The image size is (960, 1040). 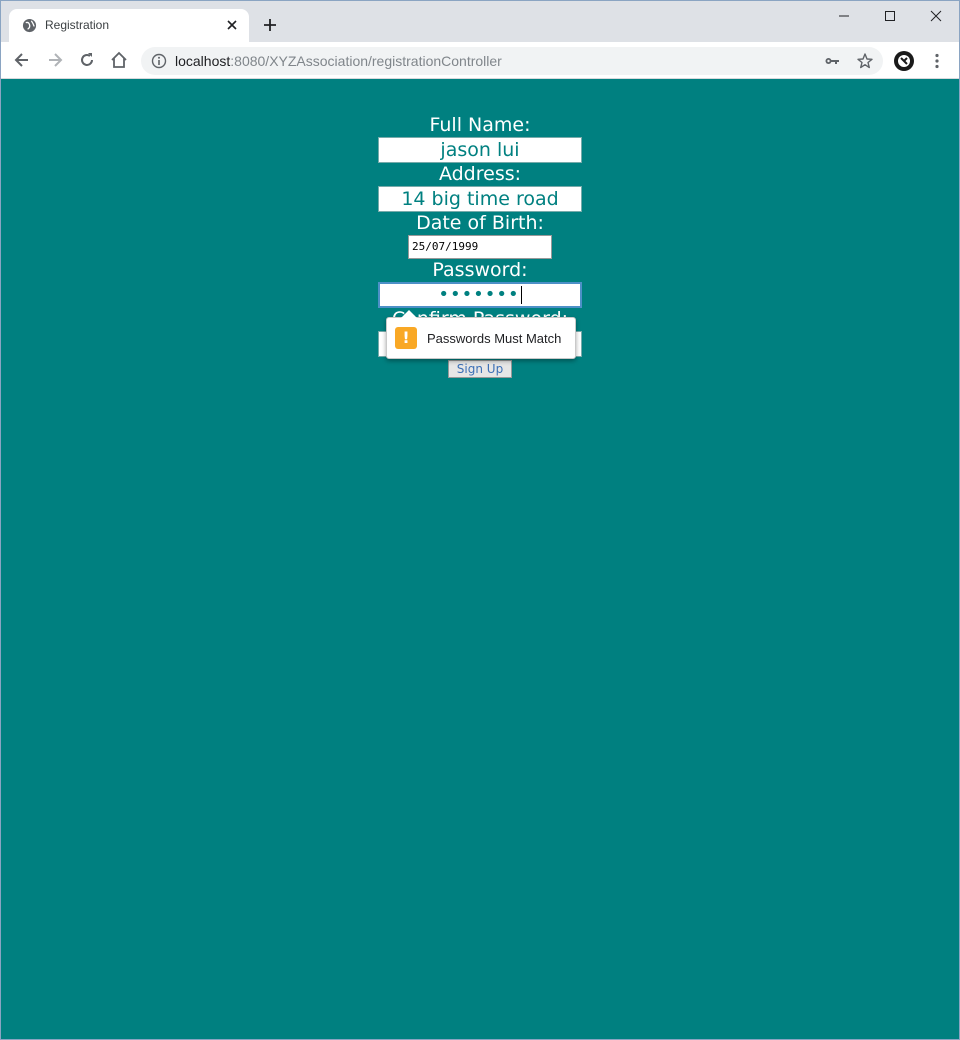 What do you see at coordinates (937, 61) in the screenshot?
I see `kebab-menu-icon` at bounding box center [937, 61].